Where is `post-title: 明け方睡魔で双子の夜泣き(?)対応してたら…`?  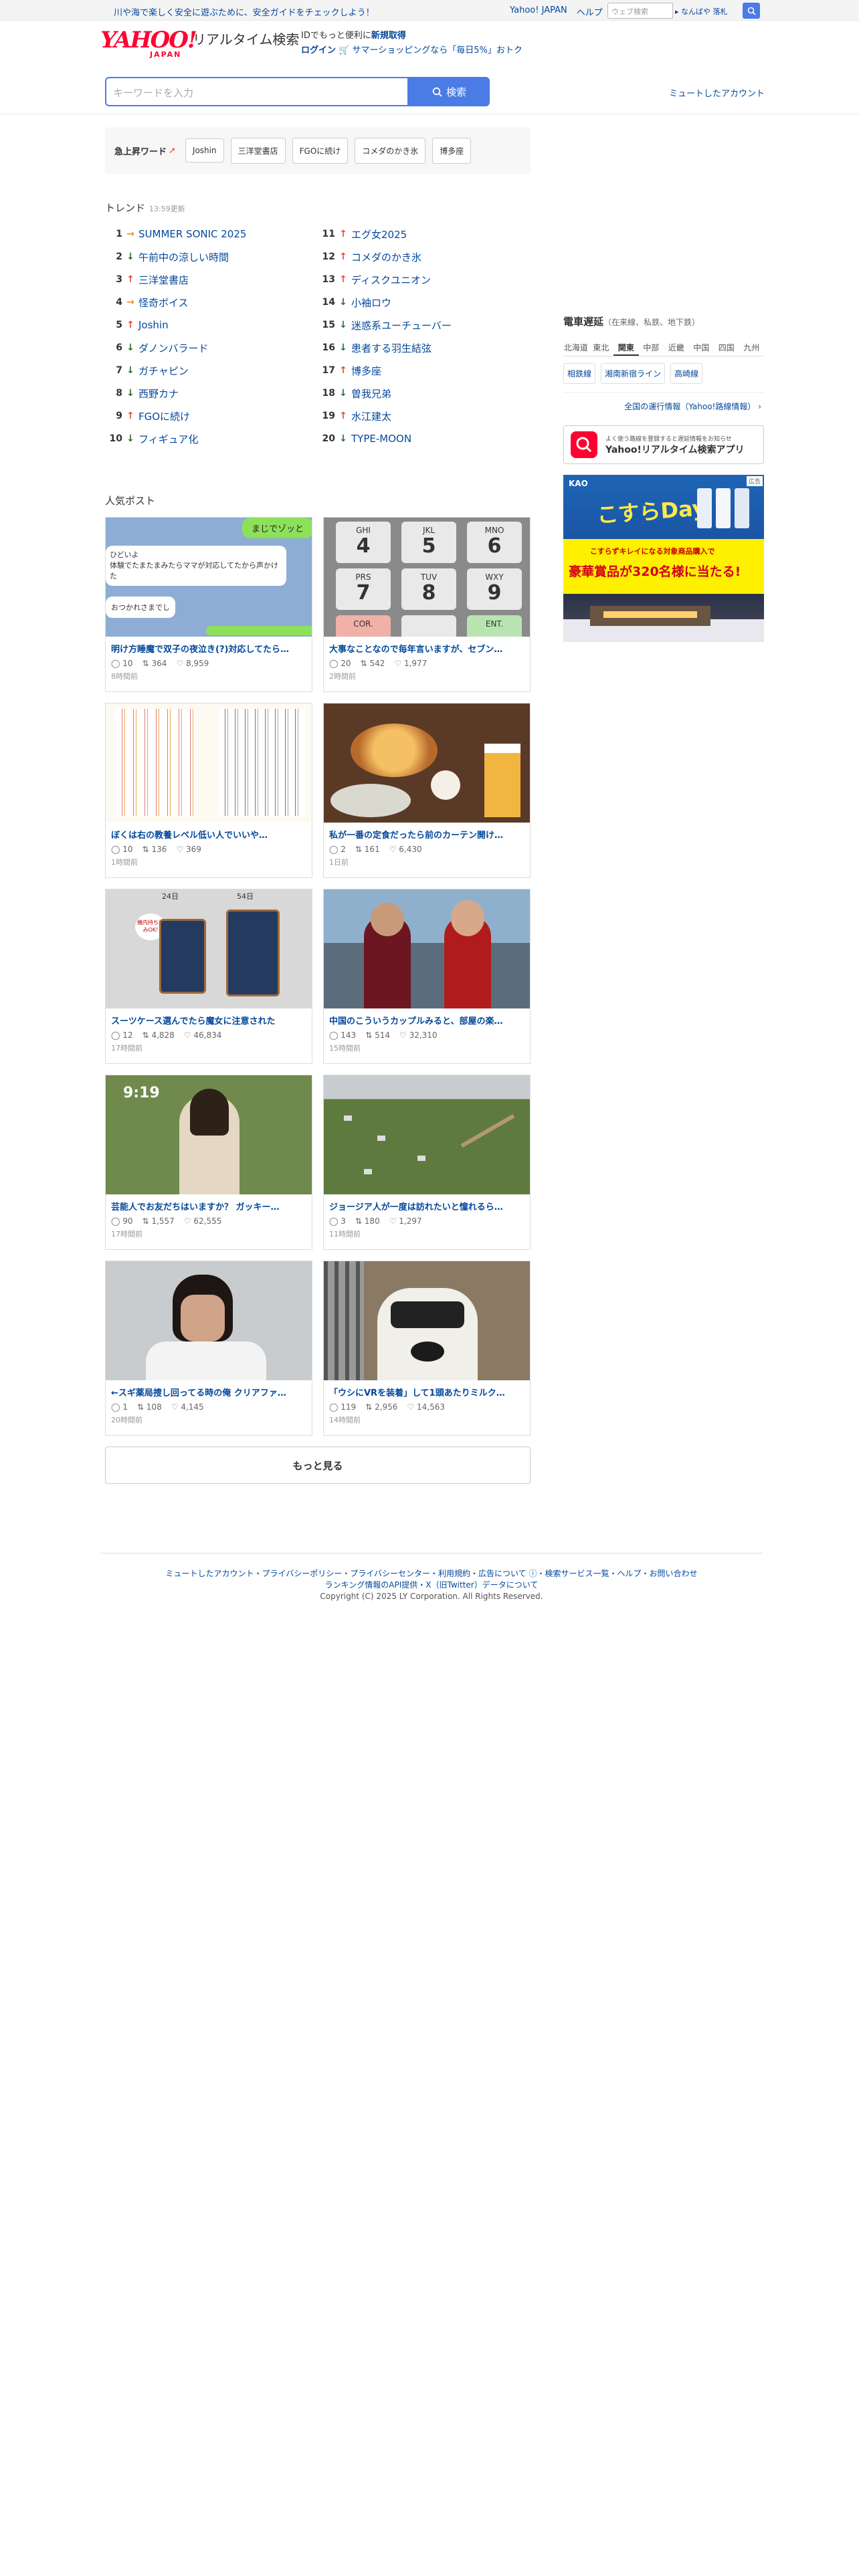 post-title: 明け方睡魔で双子の夜泣き(?)対応してたら… is located at coordinates (209, 646).